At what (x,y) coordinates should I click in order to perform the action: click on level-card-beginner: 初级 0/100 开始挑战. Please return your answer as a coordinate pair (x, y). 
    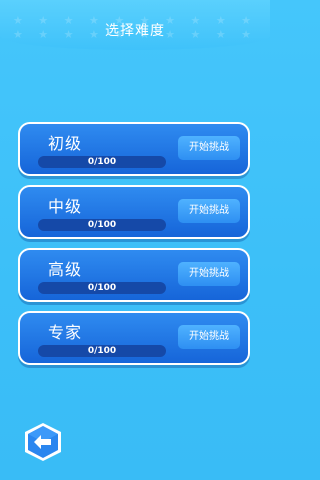
    Looking at the image, I should click on (134, 149).